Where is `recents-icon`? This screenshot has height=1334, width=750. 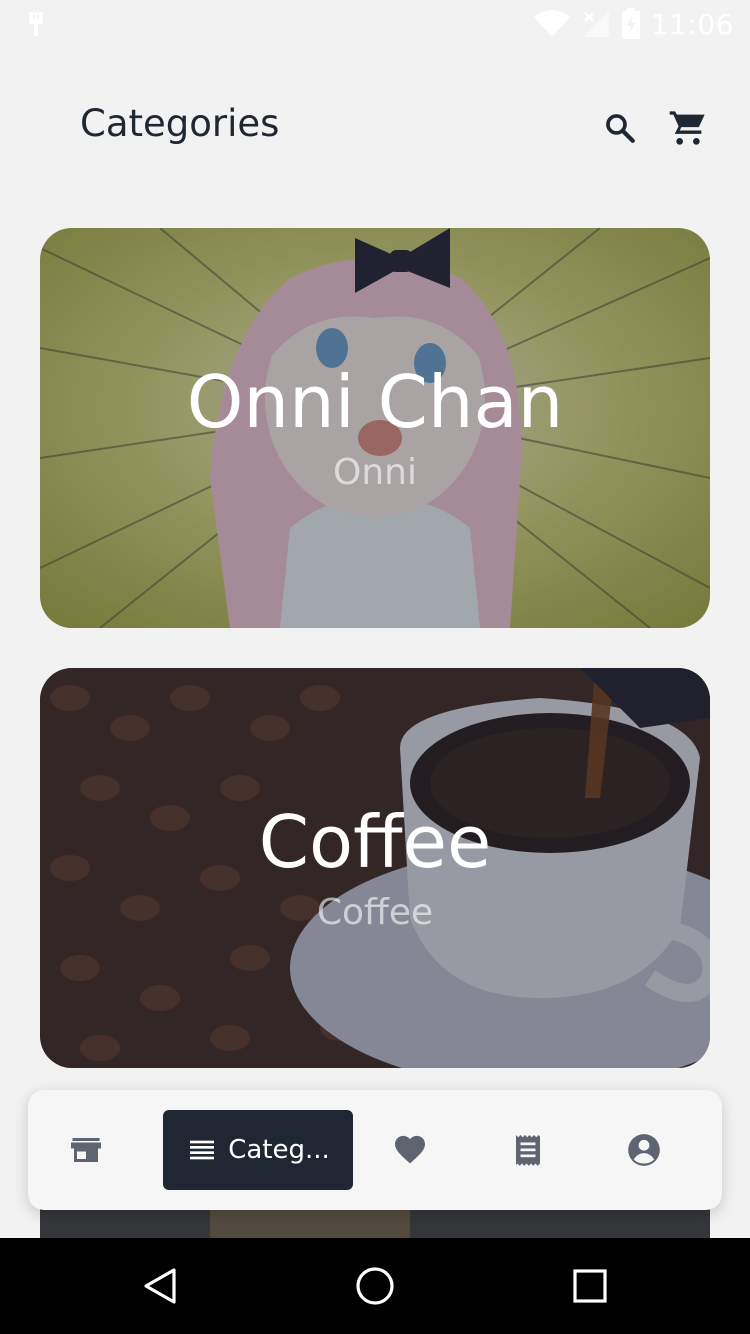 recents-icon is located at coordinates (590, 1286).